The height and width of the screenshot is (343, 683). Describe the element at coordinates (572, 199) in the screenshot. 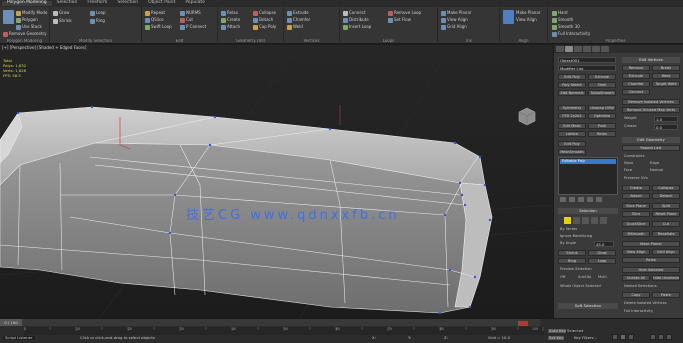

I see `show-end-result-icon` at that location.